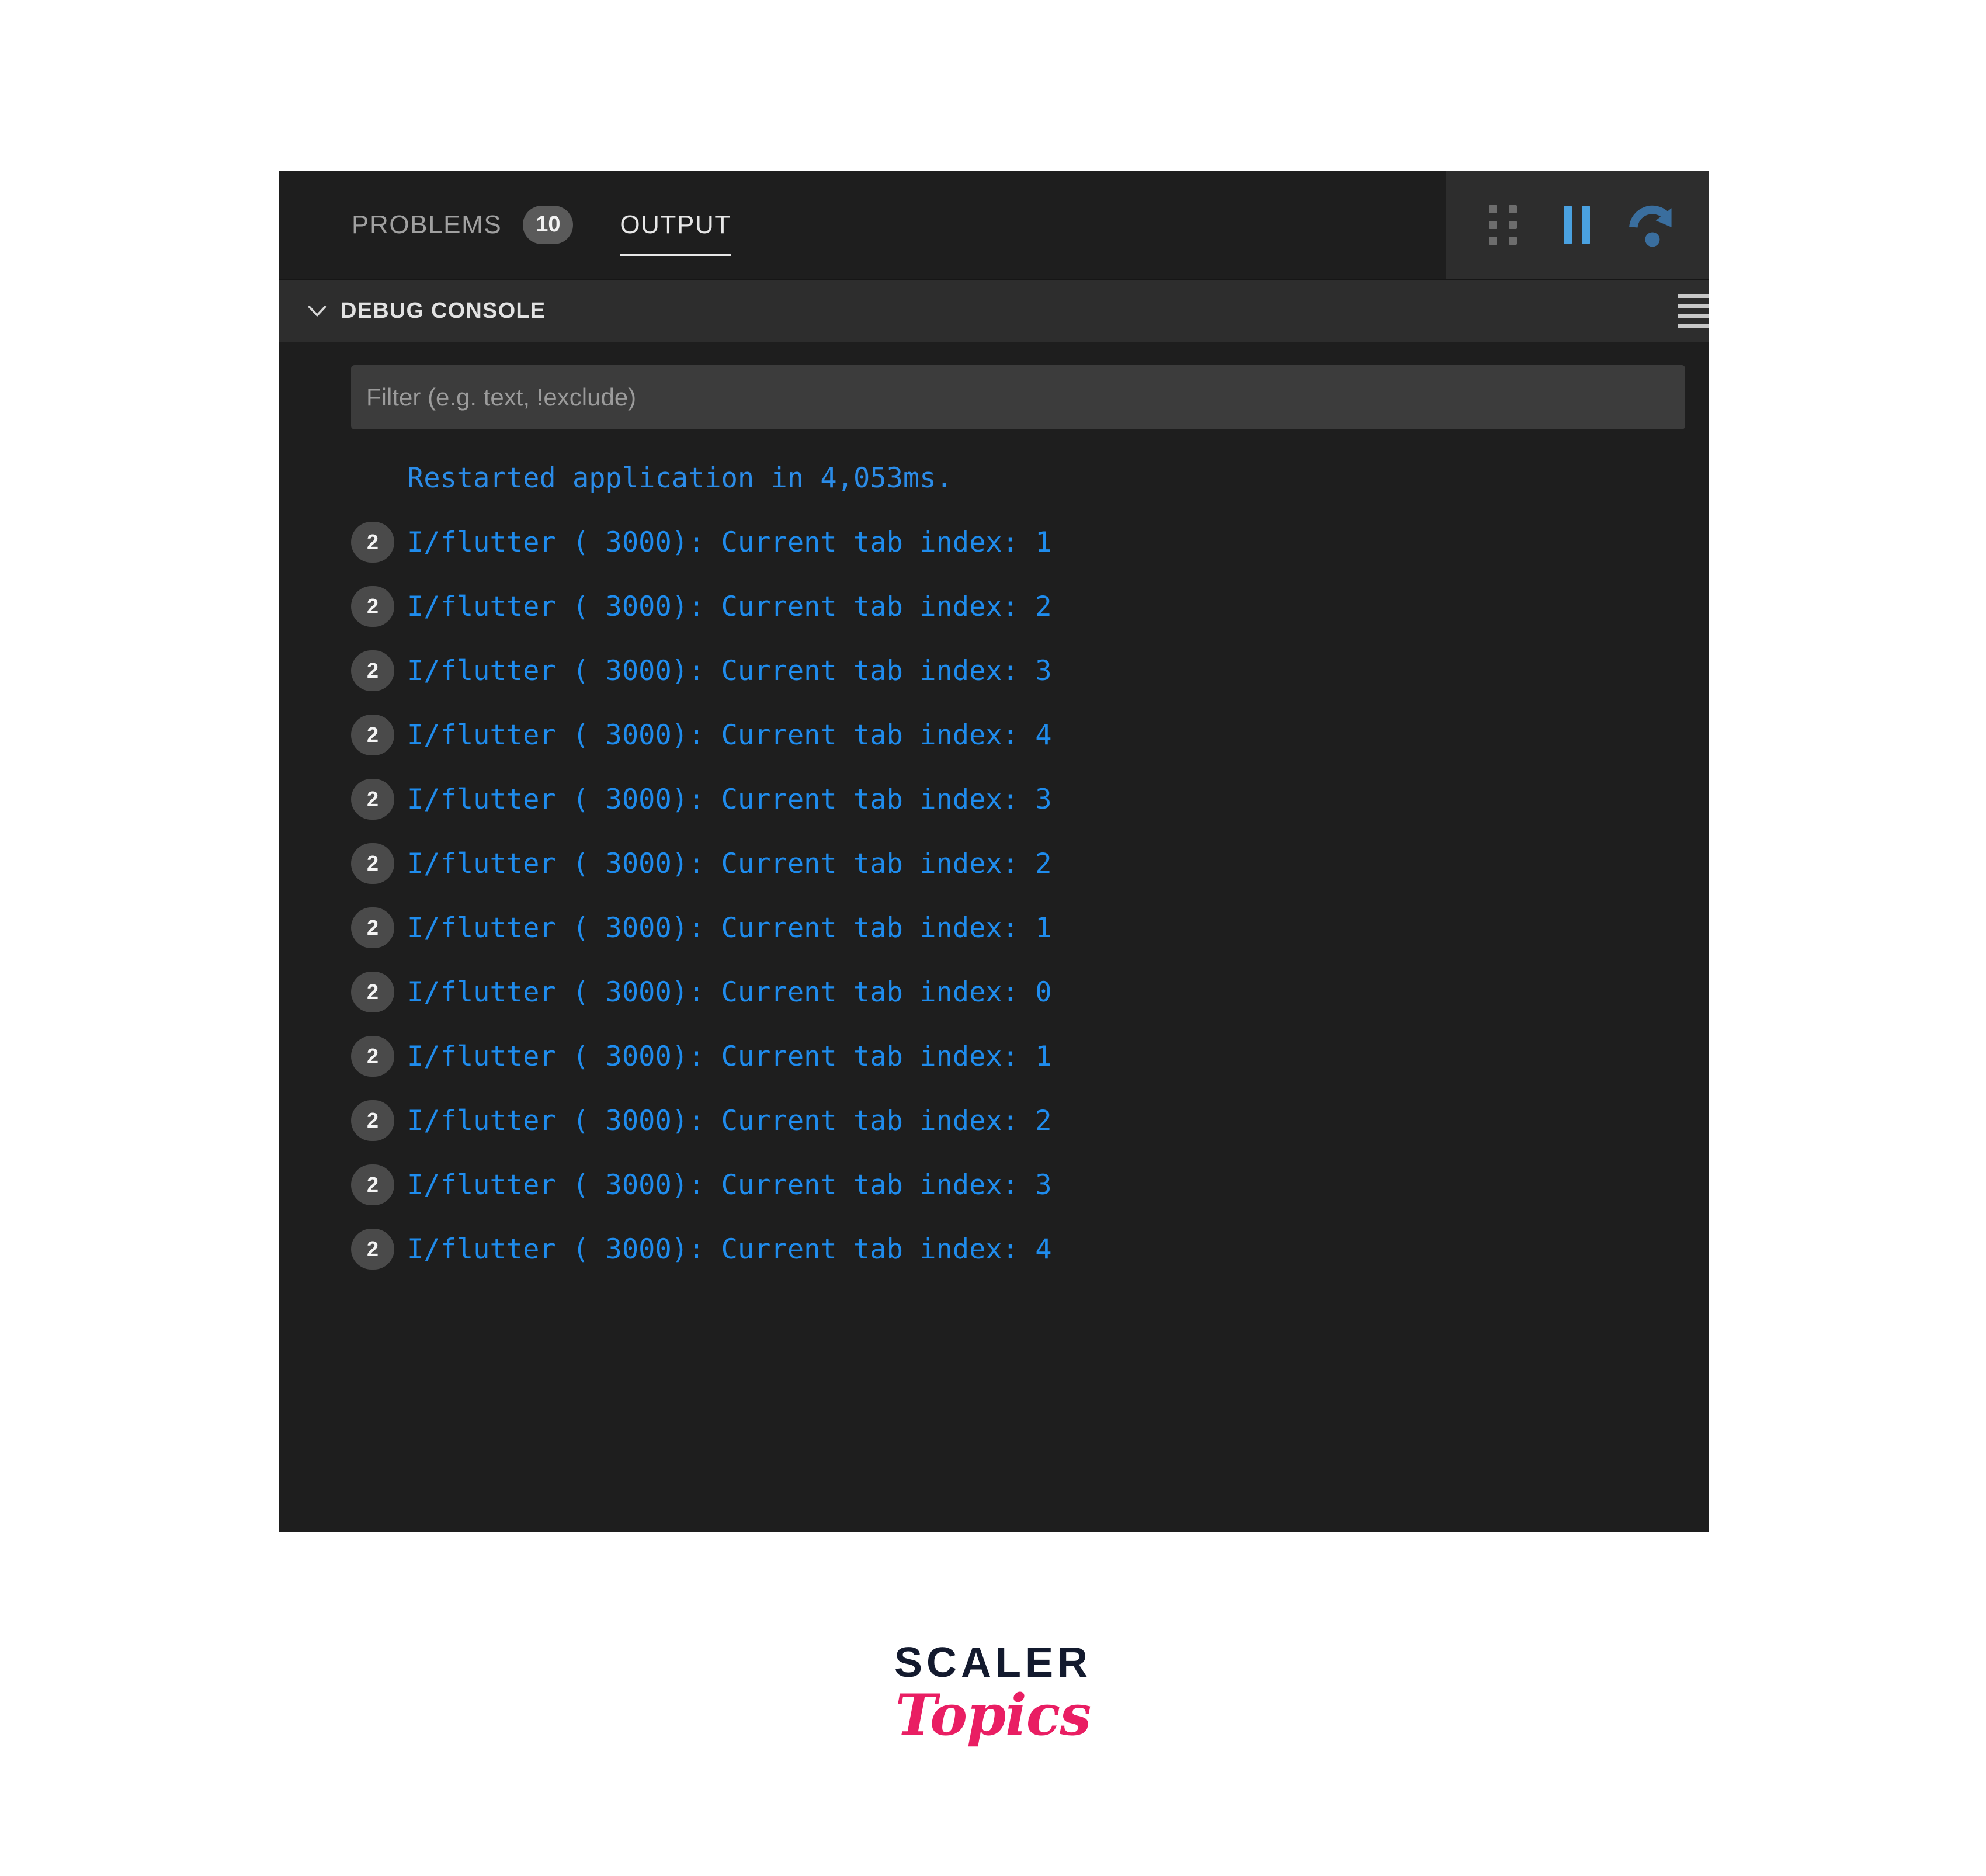 The image size is (1986, 1876). What do you see at coordinates (993, 1662) in the screenshot?
I see `logo-primary-text: SCALER` at bounding box center [993, 1662].